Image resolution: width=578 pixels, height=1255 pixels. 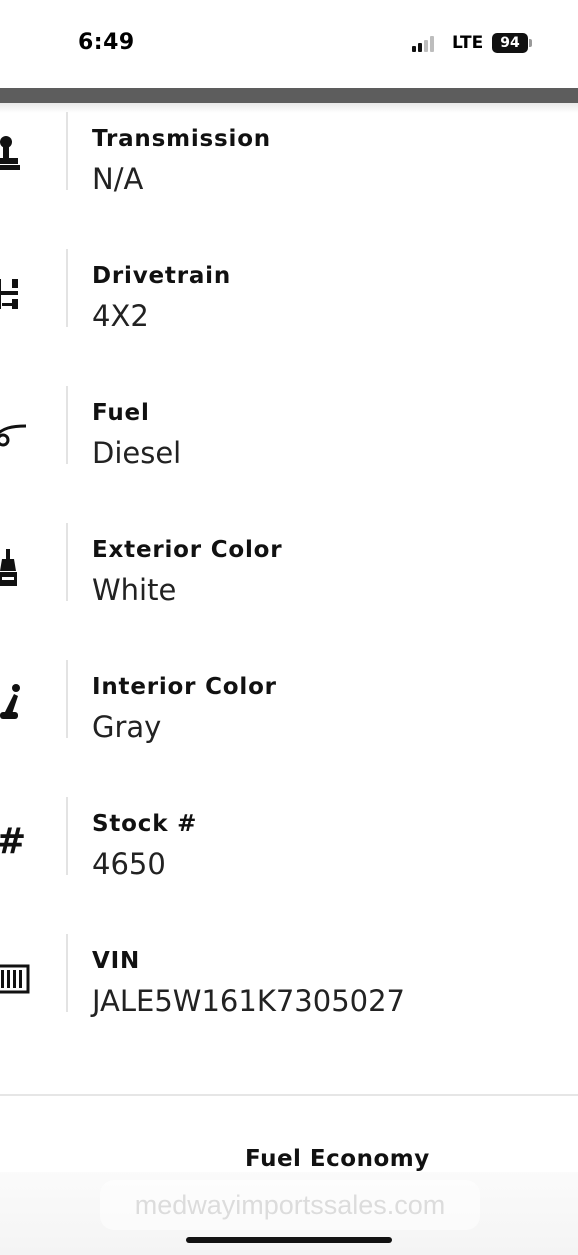 What do you see at coordinates (118, 179) in the screenshot?
I see `spec-value: N/A` at bounding box center [118, 179].